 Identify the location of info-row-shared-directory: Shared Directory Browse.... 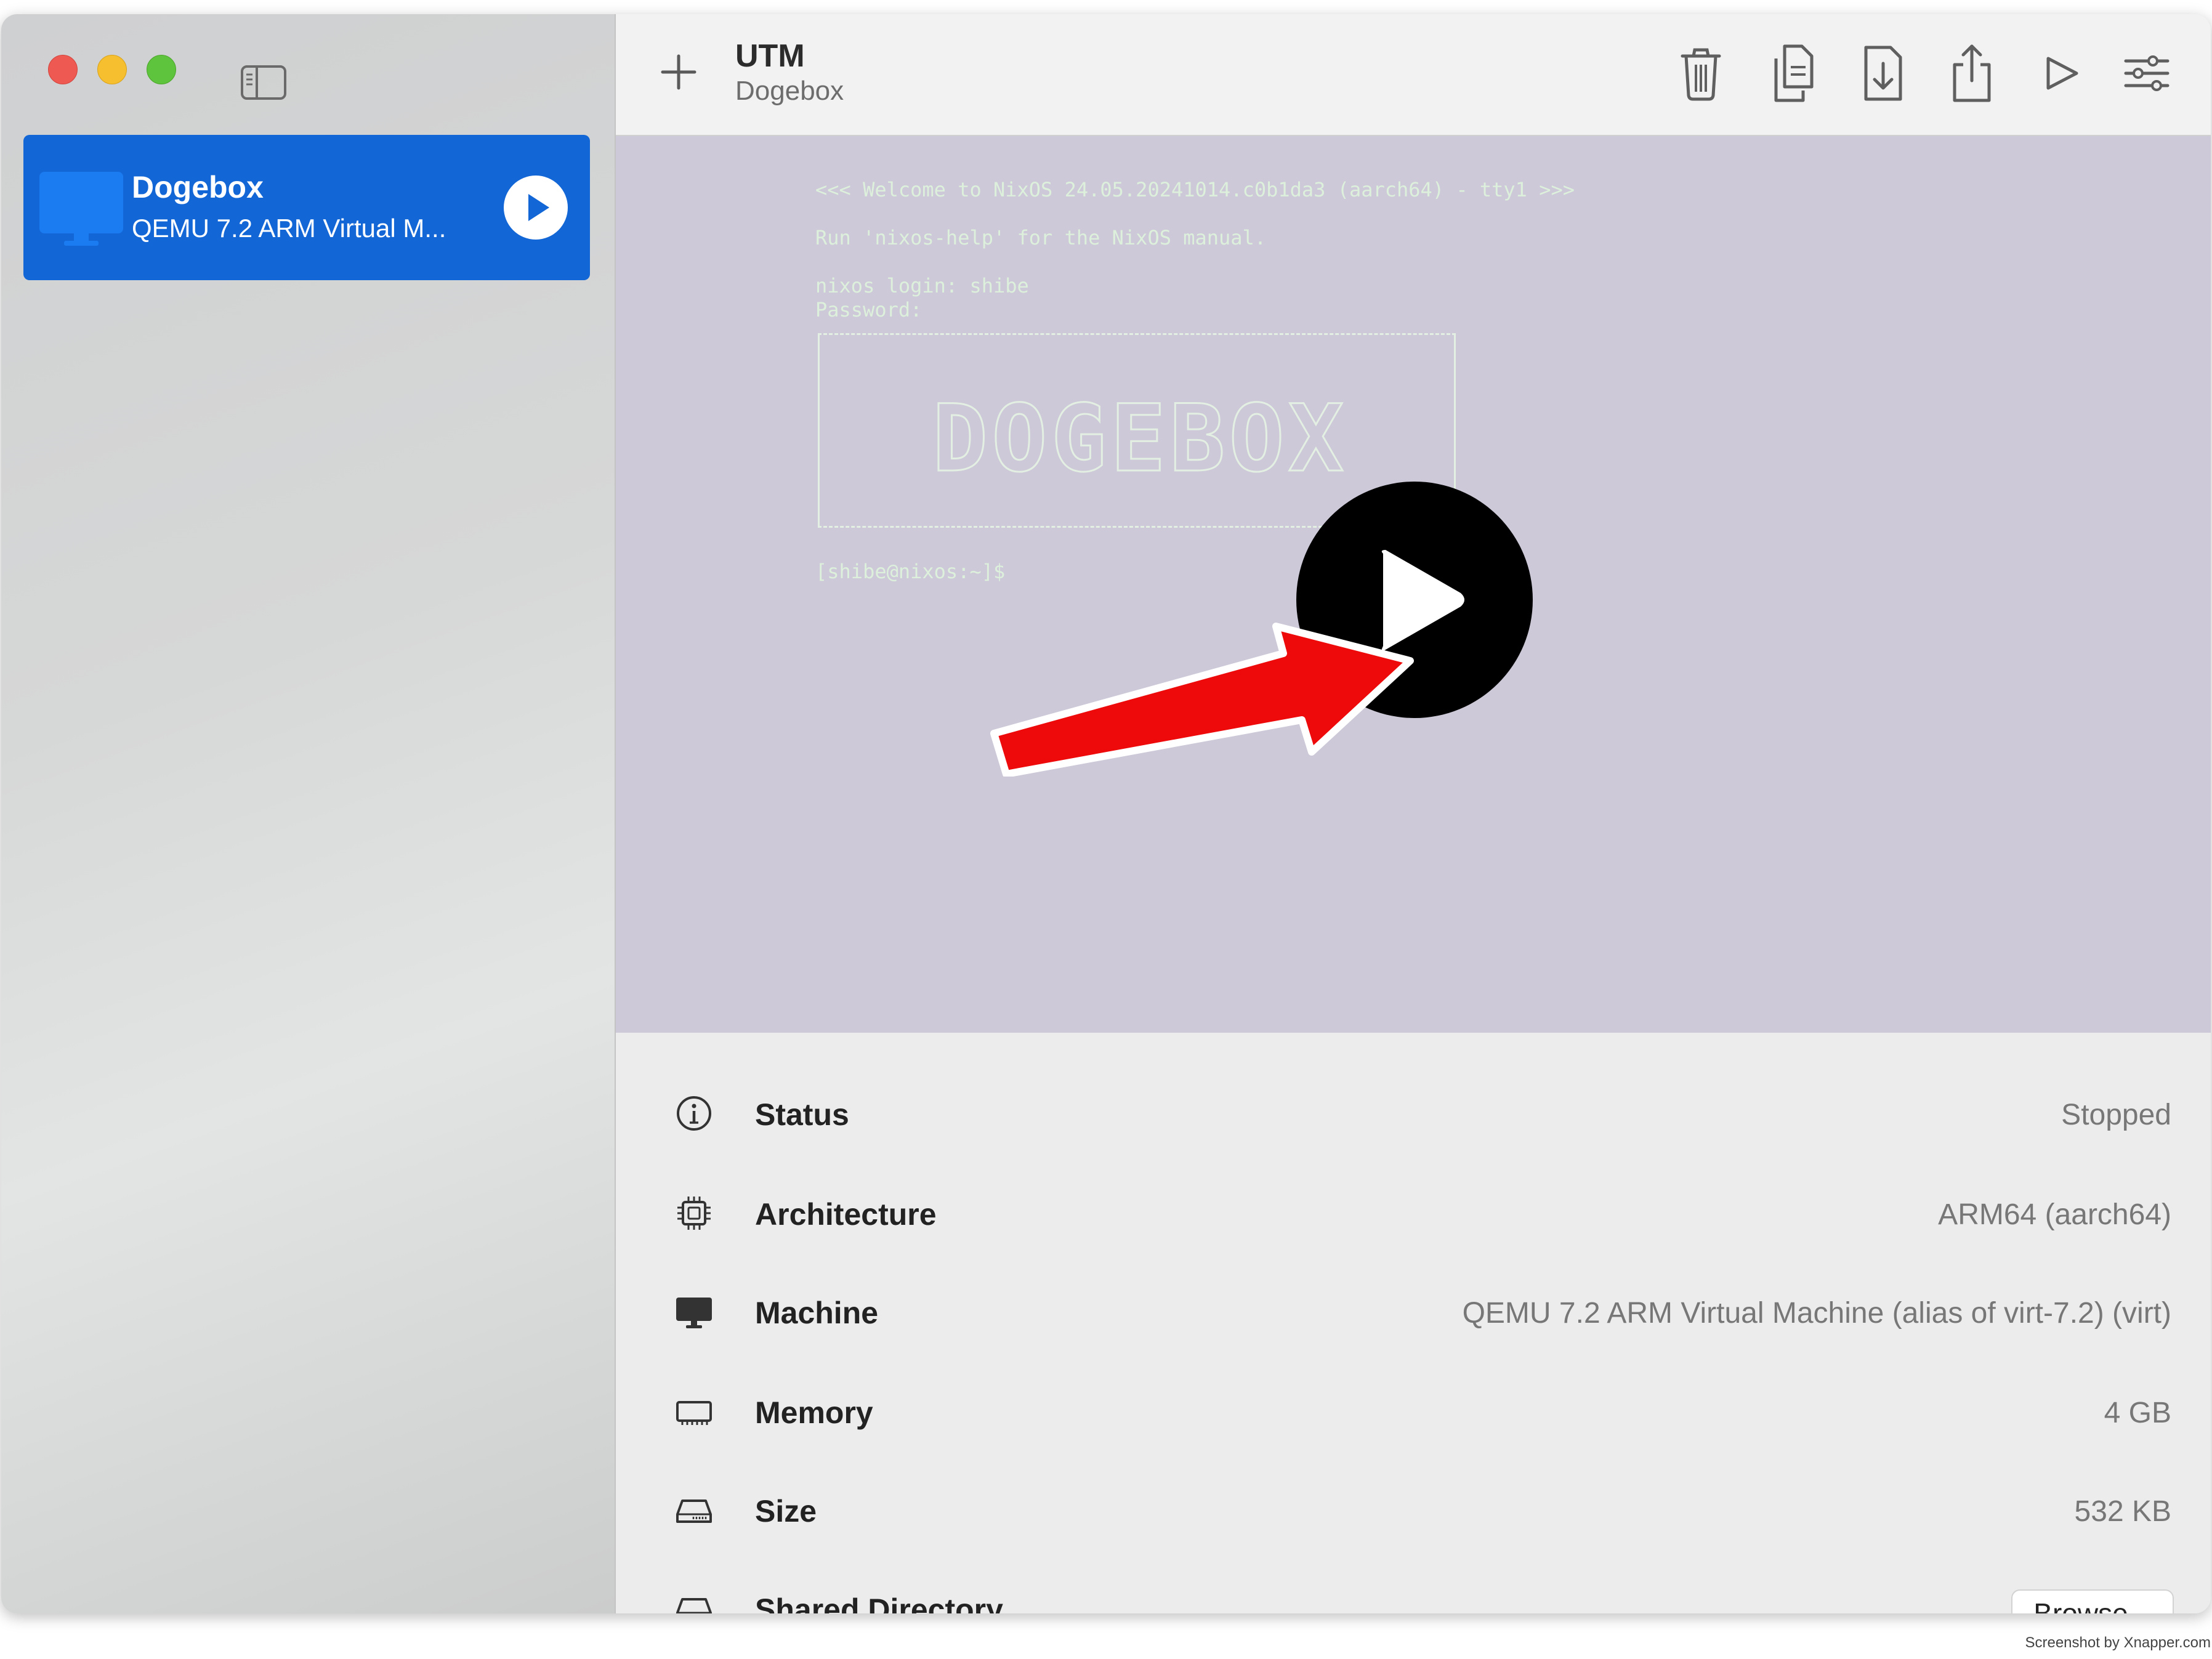
(1414, 1592).